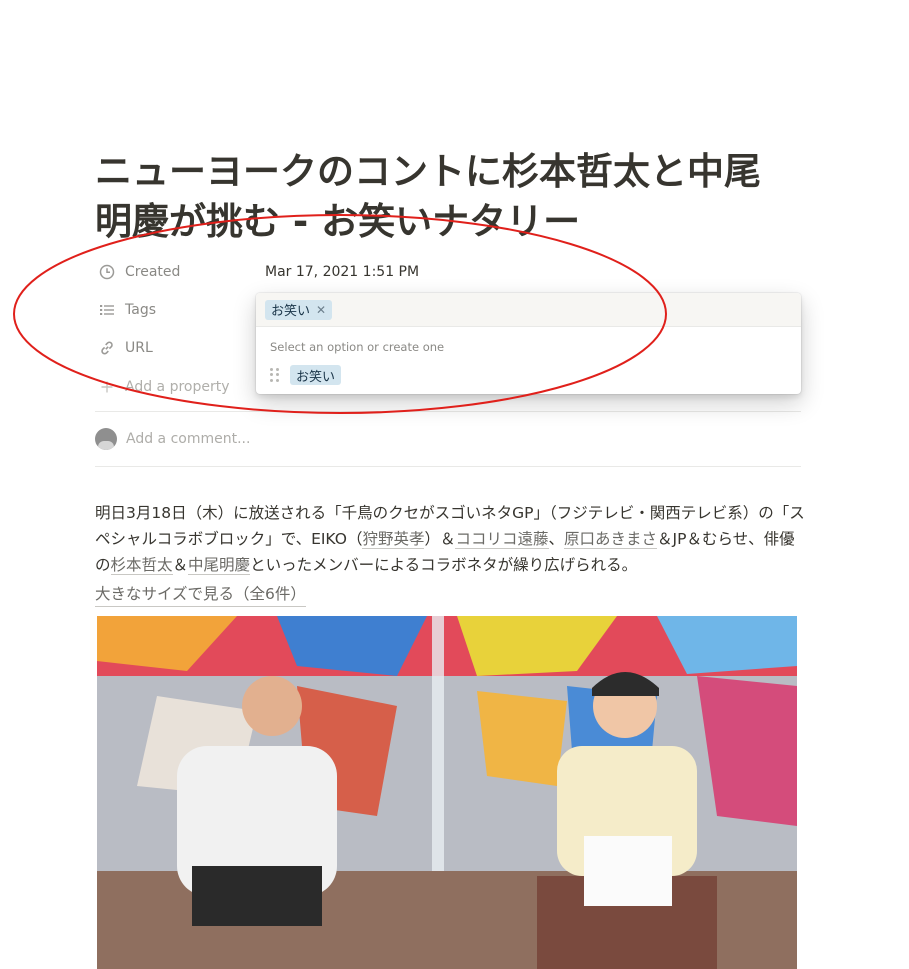 The height and width of the screenshot is (969, 909). Describe the element at coordinates (106, 439) in the screenshot. I see `avatar` at that location.